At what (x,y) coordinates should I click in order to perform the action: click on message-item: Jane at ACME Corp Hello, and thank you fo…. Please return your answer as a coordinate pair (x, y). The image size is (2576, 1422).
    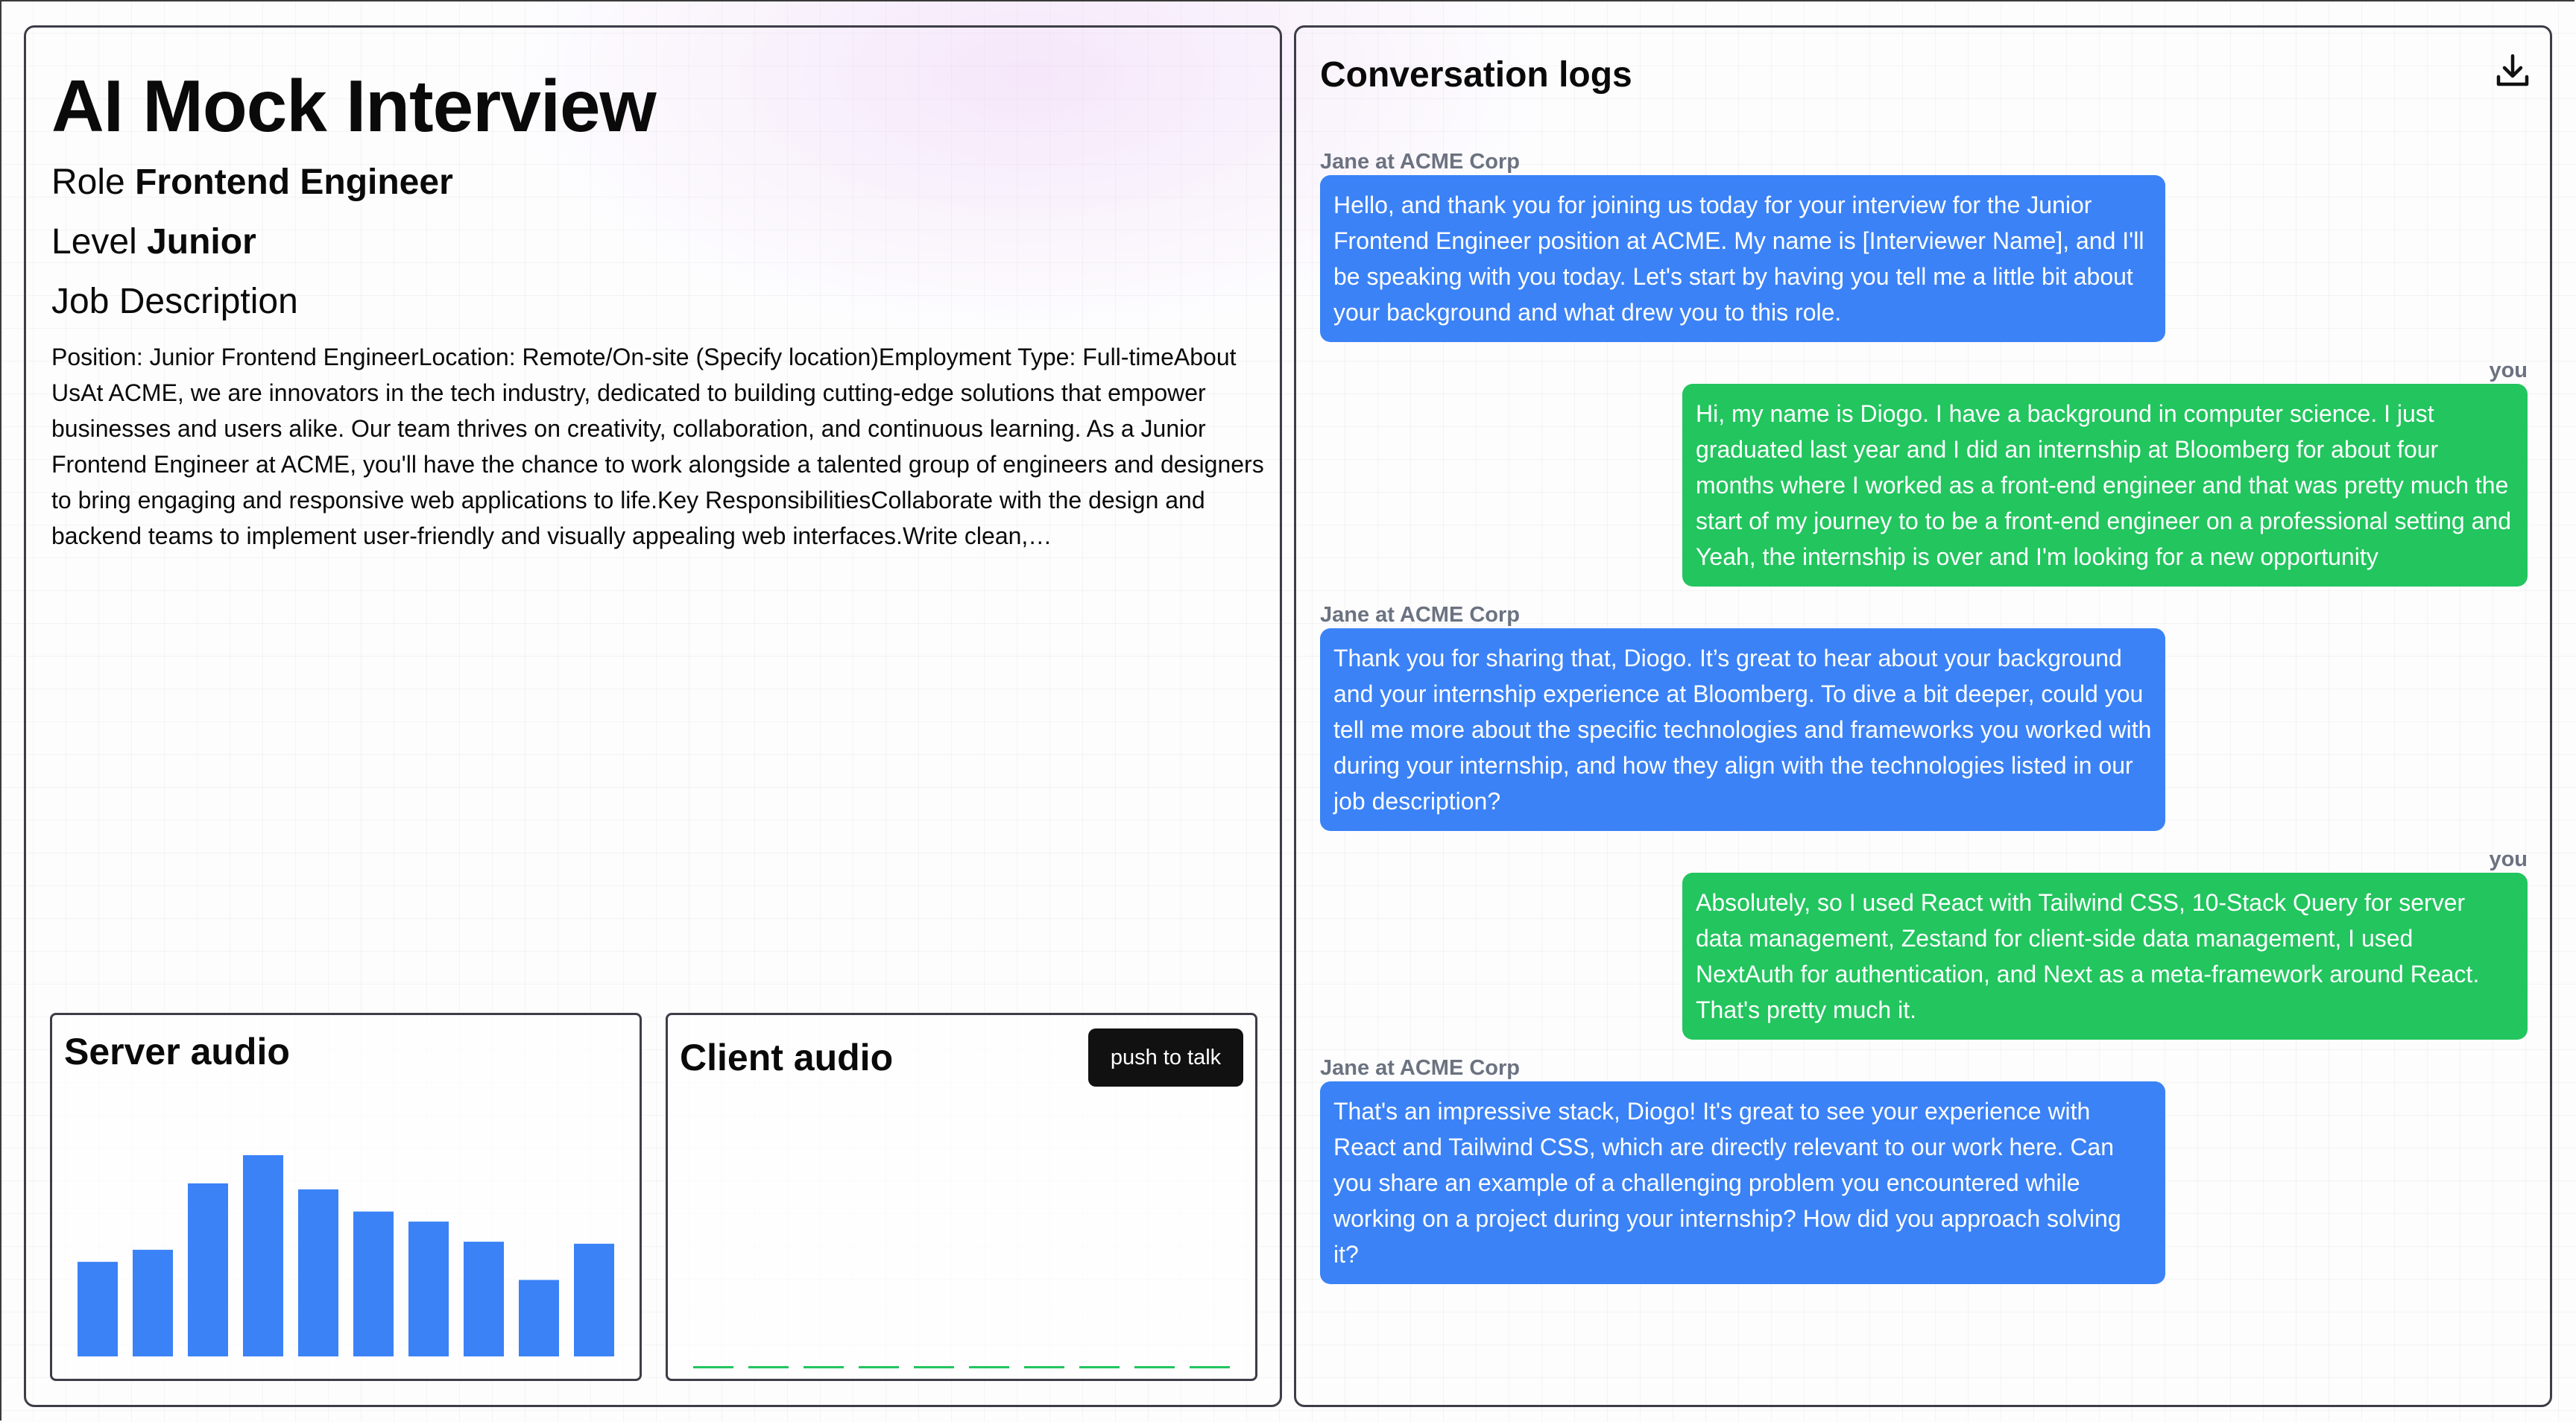
    Looking at the image, I should click on (1924, 245).